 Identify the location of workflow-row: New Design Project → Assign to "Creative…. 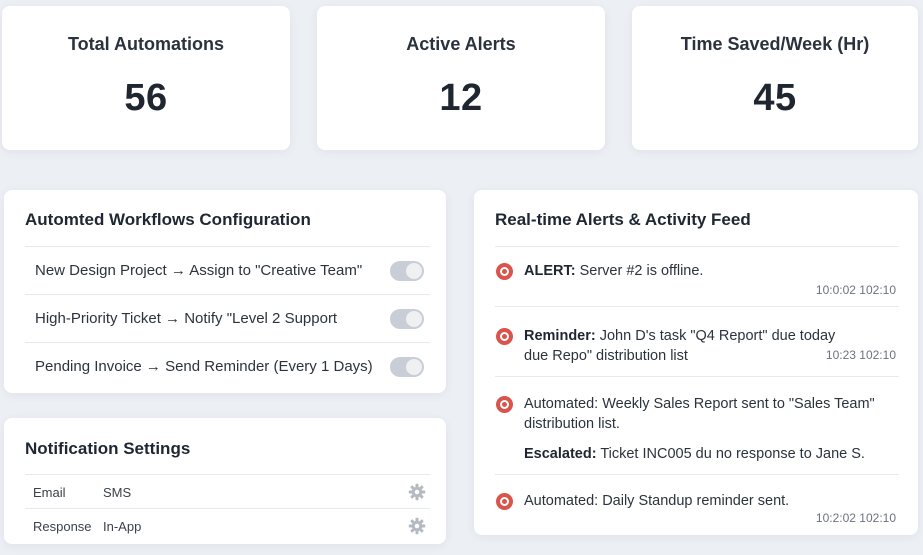
(227, 270).